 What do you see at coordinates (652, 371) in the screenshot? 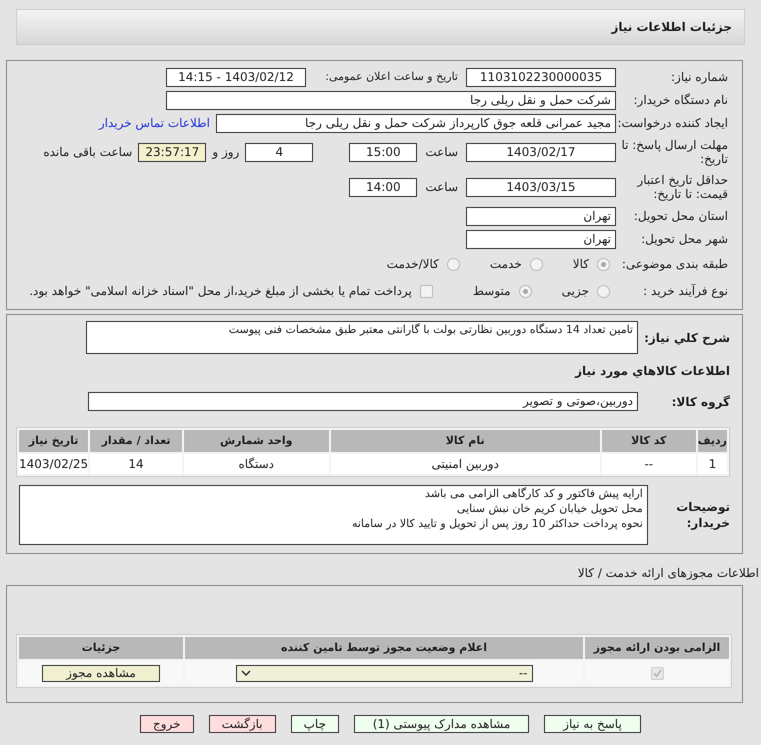
I see `section-title: اطلاعات کالاهاي مورد نیاز` at bounding box center [652, 371].